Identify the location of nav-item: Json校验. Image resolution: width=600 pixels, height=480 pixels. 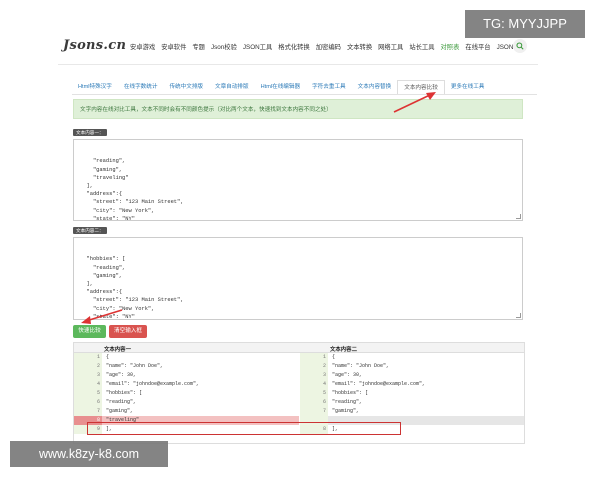
(224, 46).